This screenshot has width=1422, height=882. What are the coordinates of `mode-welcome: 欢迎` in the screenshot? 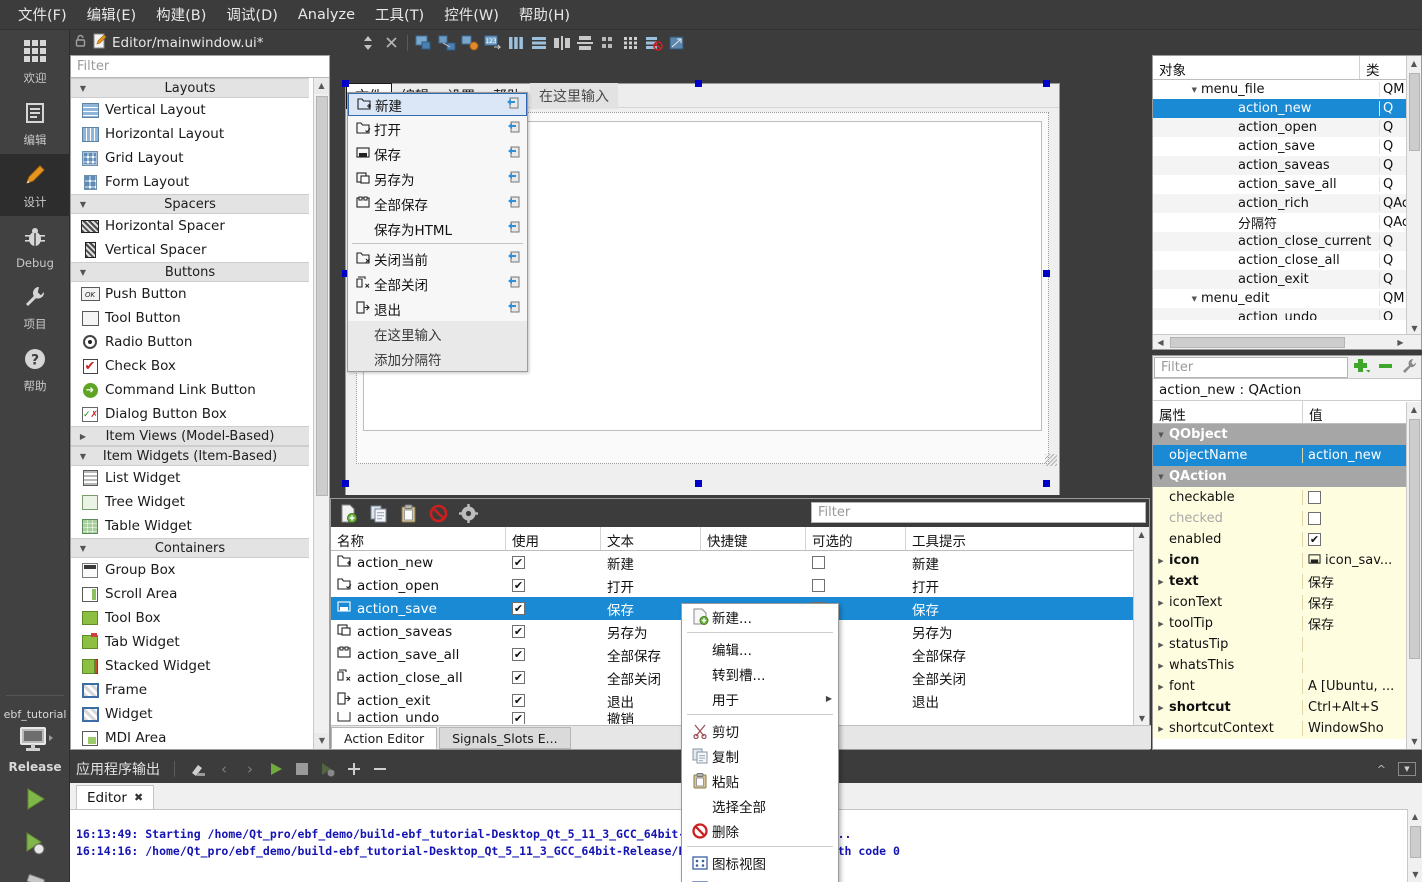 It's located at (35, 61).